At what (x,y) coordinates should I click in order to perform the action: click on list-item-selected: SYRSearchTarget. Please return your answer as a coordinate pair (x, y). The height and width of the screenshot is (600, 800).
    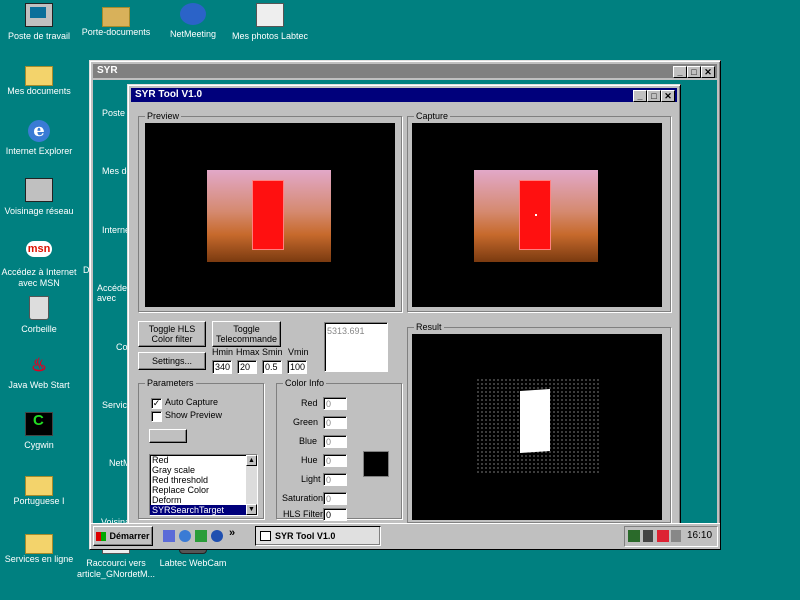
    Looking at the image, I should click on (203, 510).